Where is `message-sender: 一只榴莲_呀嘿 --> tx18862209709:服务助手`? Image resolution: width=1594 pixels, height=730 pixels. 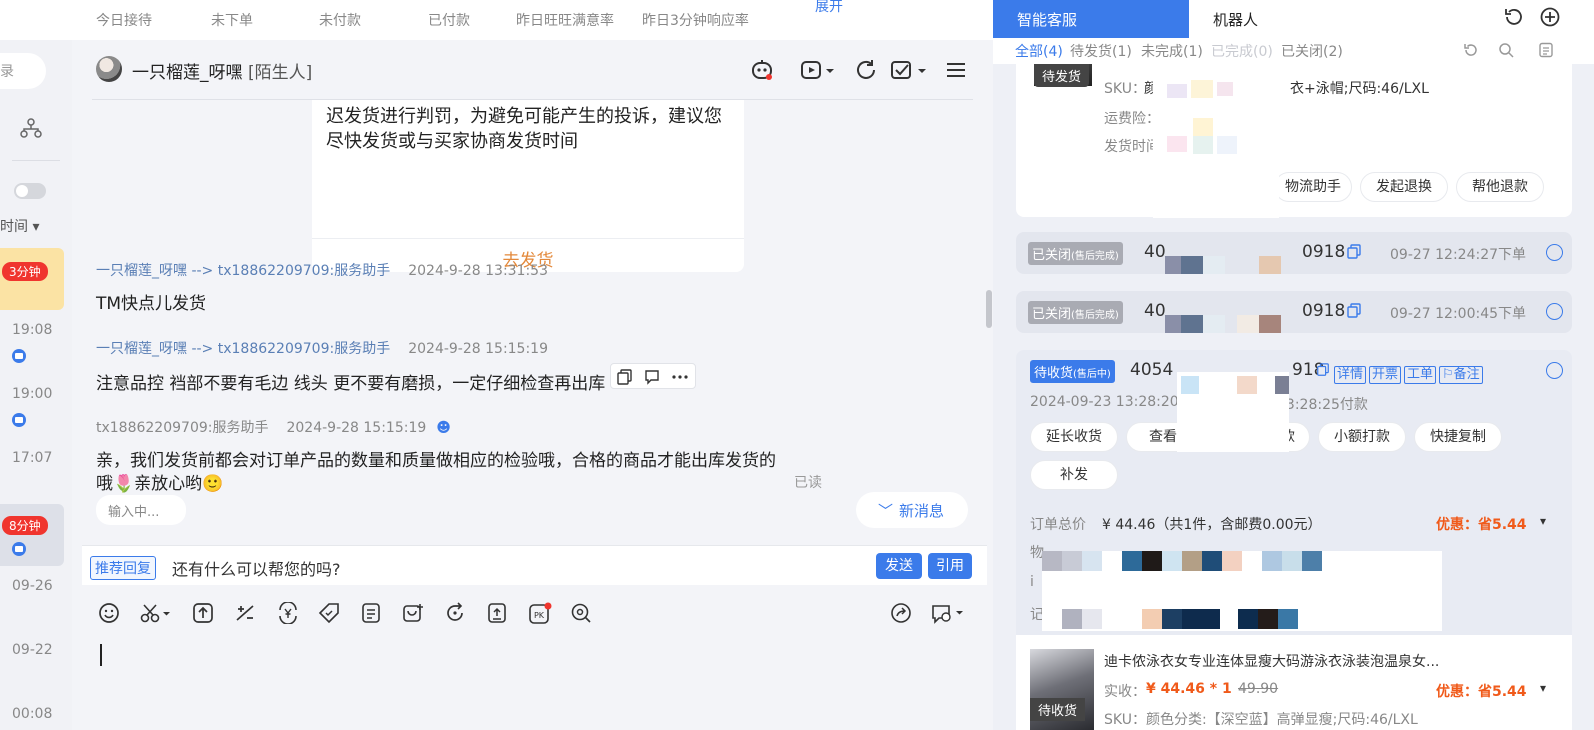 message-sender: 一只榴莲_呀嘿 --> tx18862209709:服务助手 is located at coordinates (243, 349).